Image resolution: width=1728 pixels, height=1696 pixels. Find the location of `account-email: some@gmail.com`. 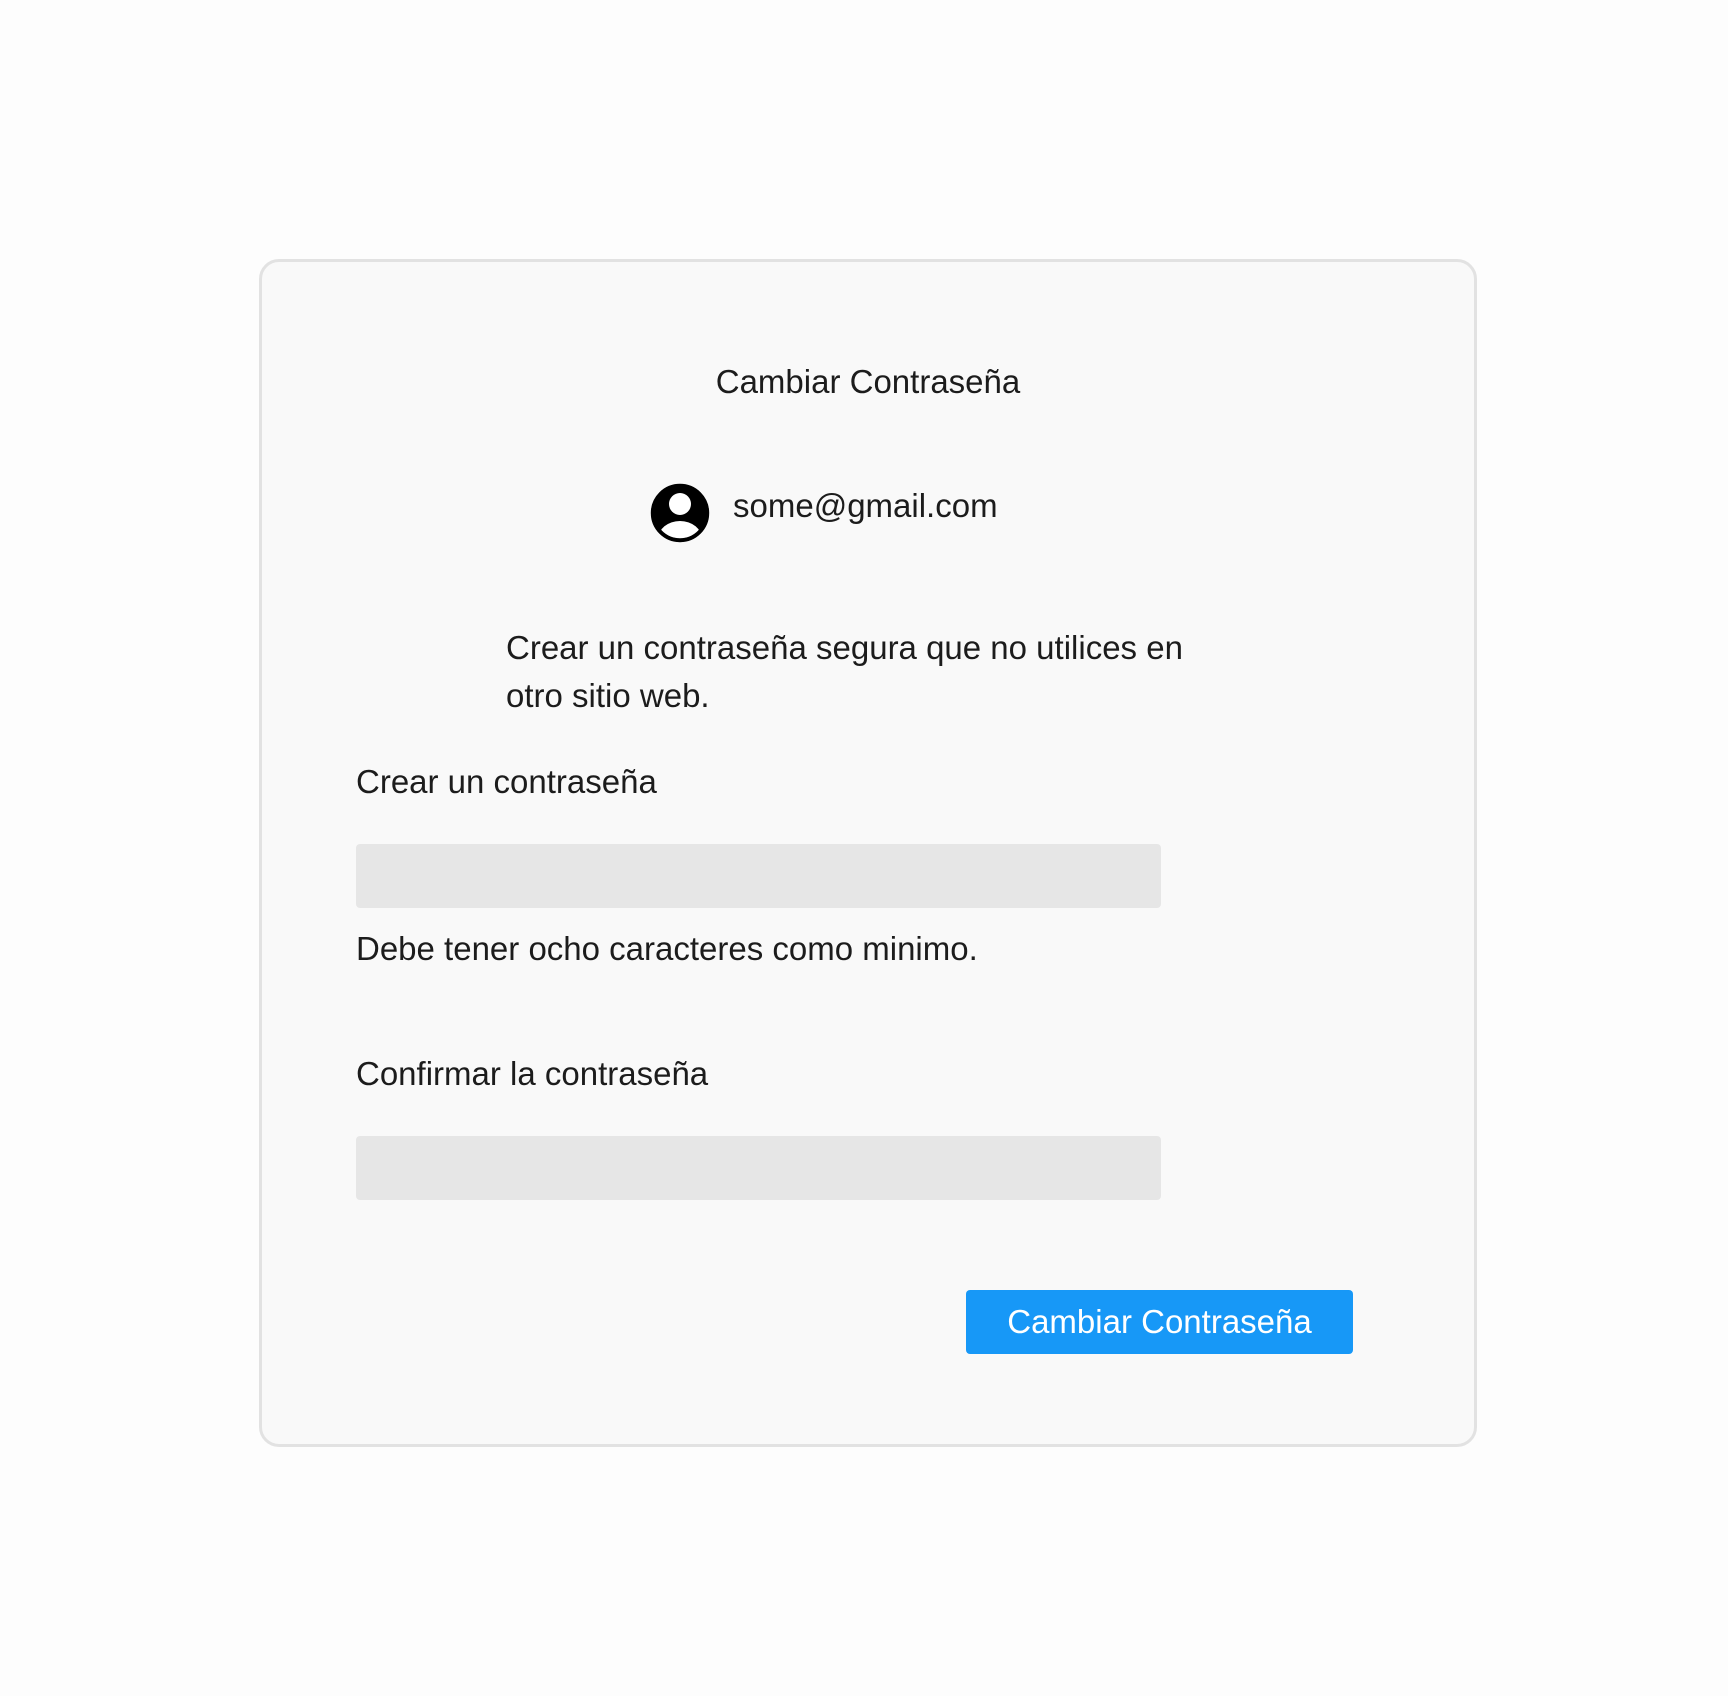

account-email: some@gmail.com is located at coordinates (865, 505).